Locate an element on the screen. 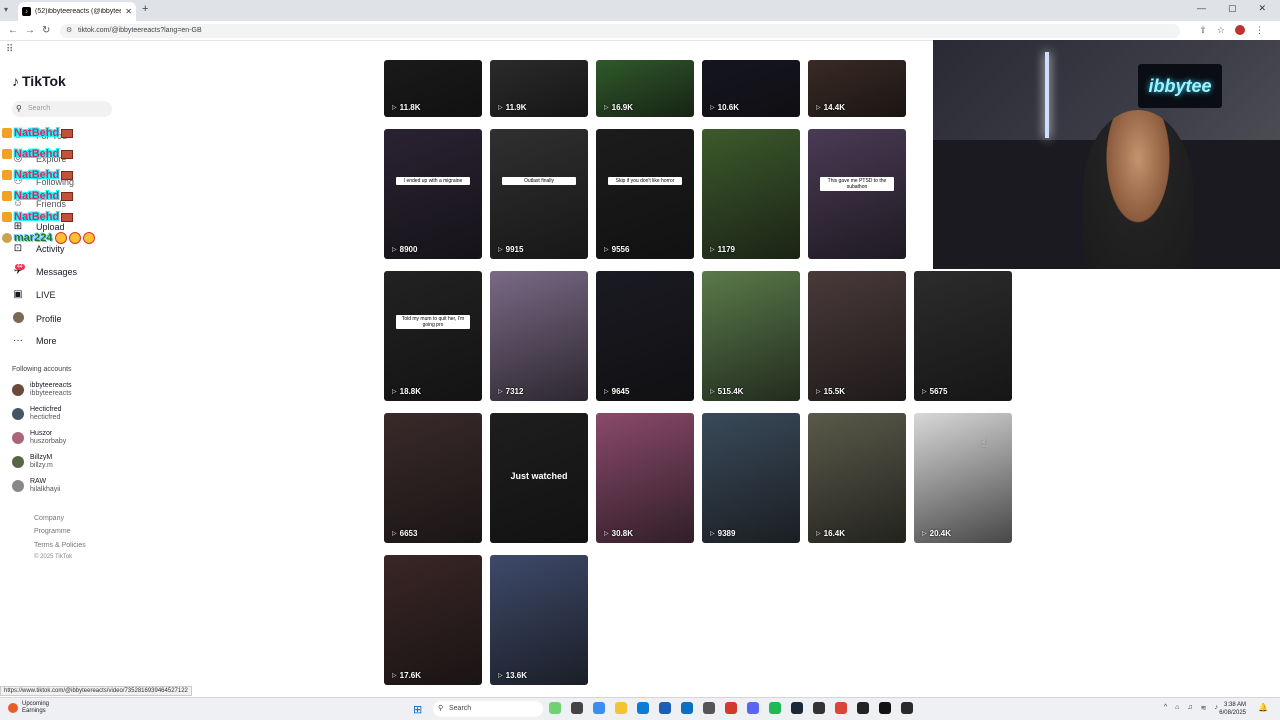 This screenshot has height=720, width=1280. browser-menu-icon: ⋮ is located at coordinates (1259, 30).